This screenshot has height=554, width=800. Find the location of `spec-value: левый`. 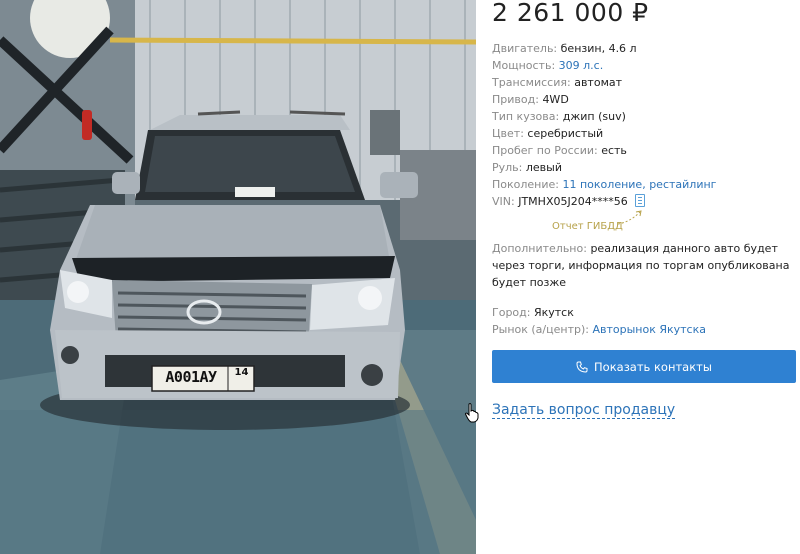

spec-value: левый is located at coordinates (543, 167).